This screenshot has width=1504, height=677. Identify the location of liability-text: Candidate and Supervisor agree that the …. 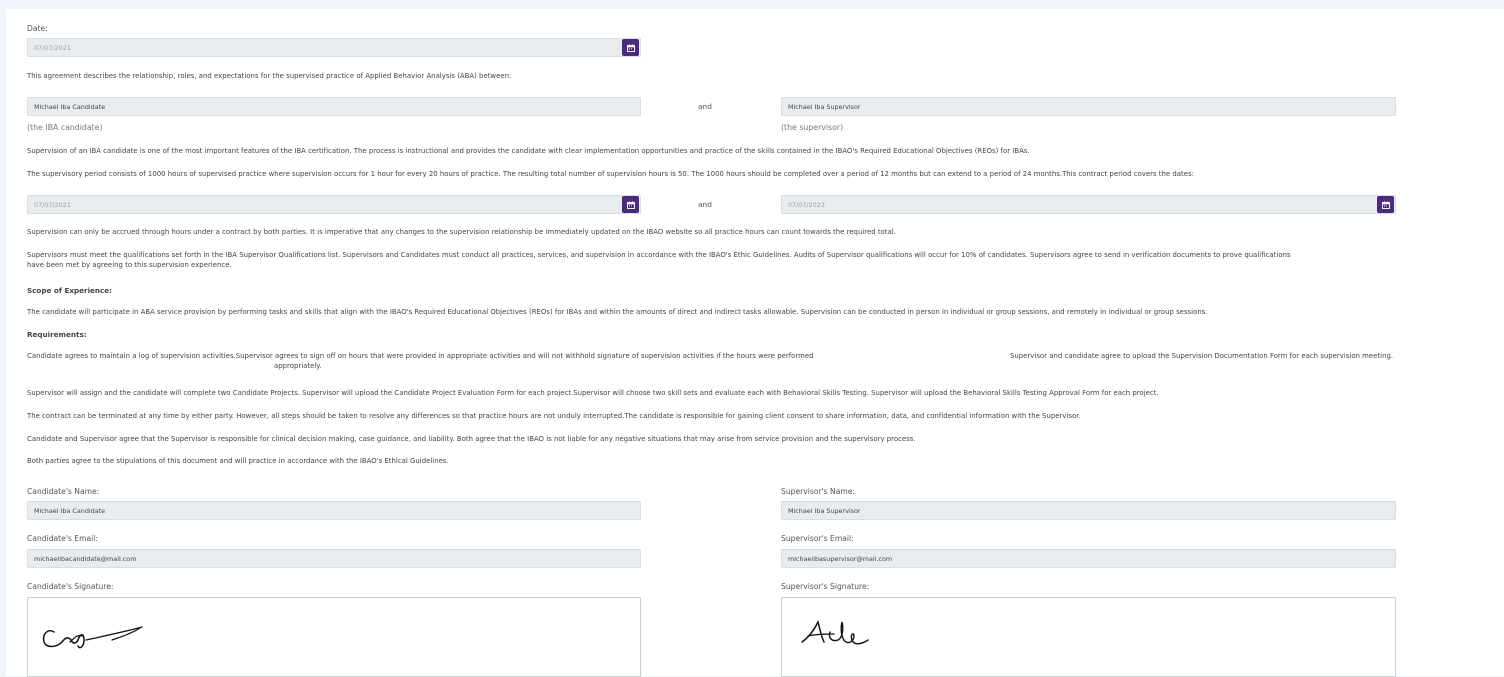
(471, 439).